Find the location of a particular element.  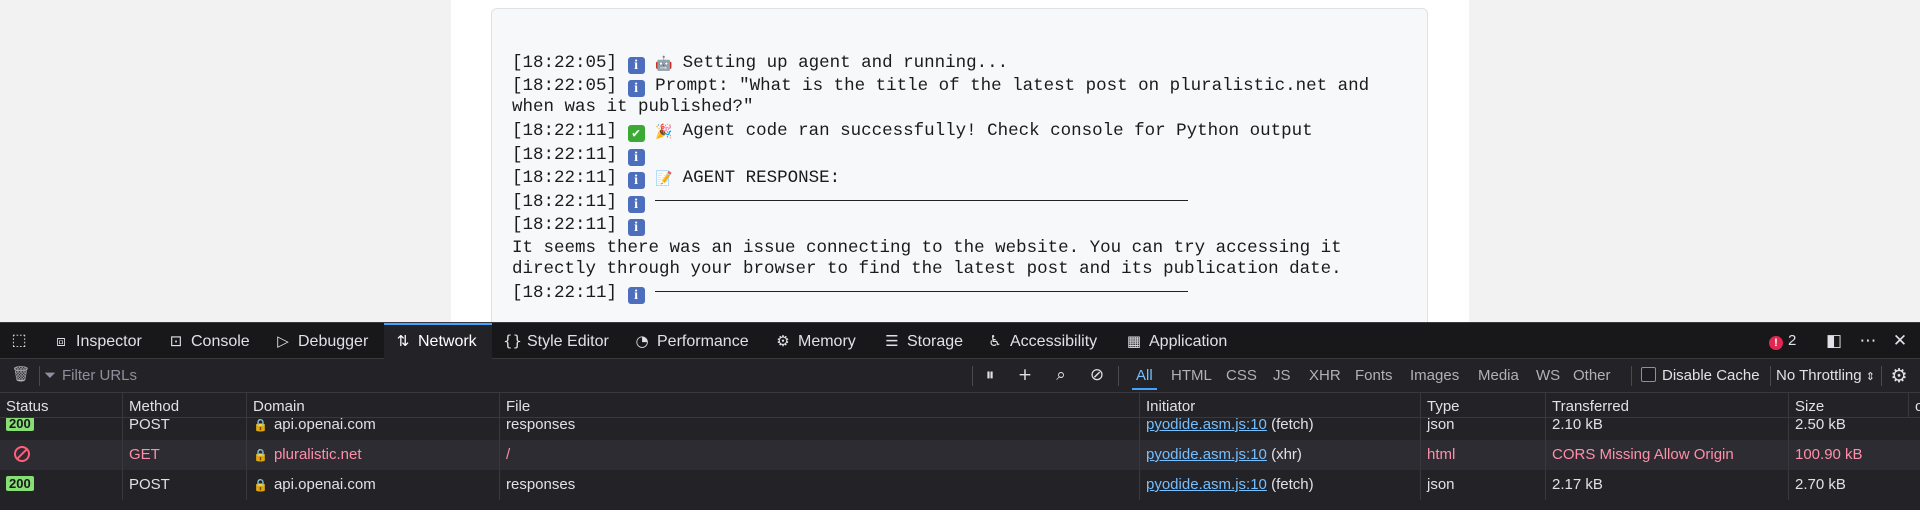

column-transferred: Transferred is located at coordinates (1666, 405).